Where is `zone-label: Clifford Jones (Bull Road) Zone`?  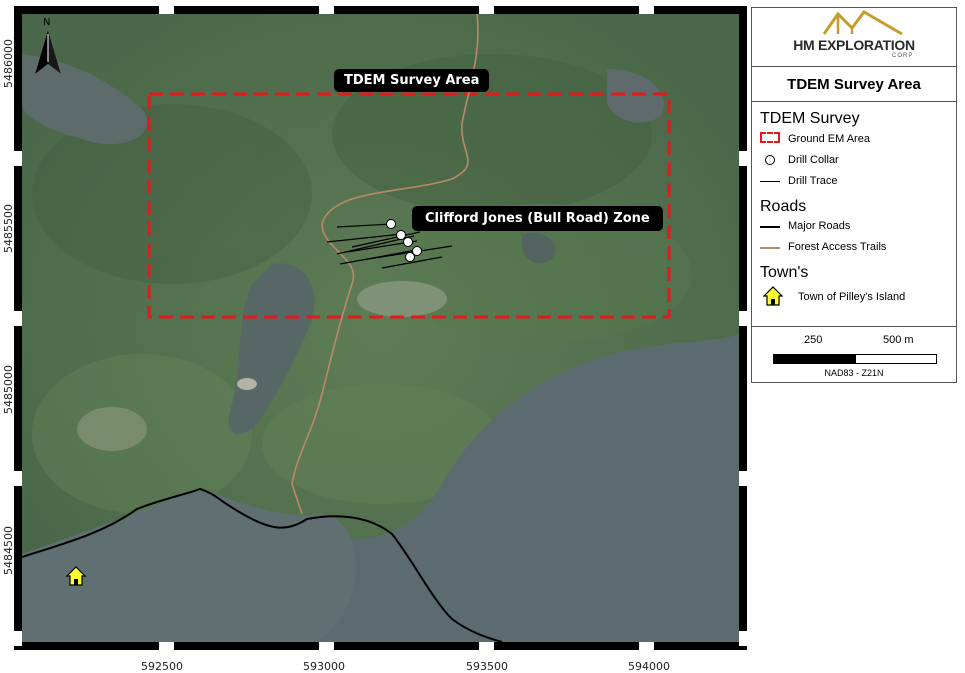
zone-label: Clifford Jones (Bull Road) Zone is located at coordinates (537, 218).